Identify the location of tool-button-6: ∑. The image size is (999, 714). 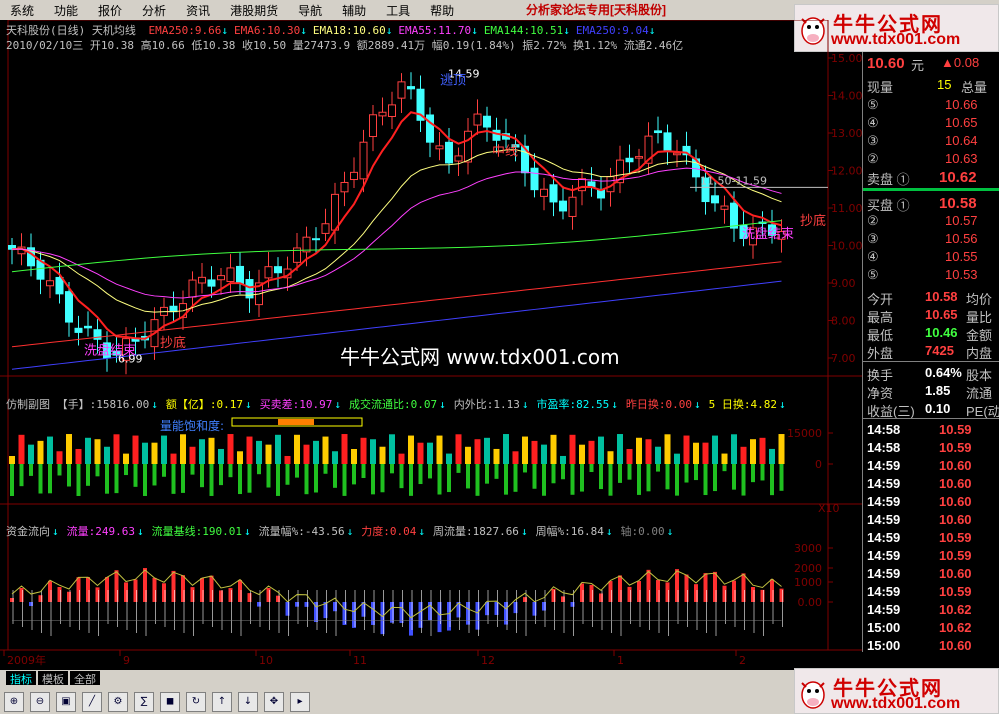
(144, 702).